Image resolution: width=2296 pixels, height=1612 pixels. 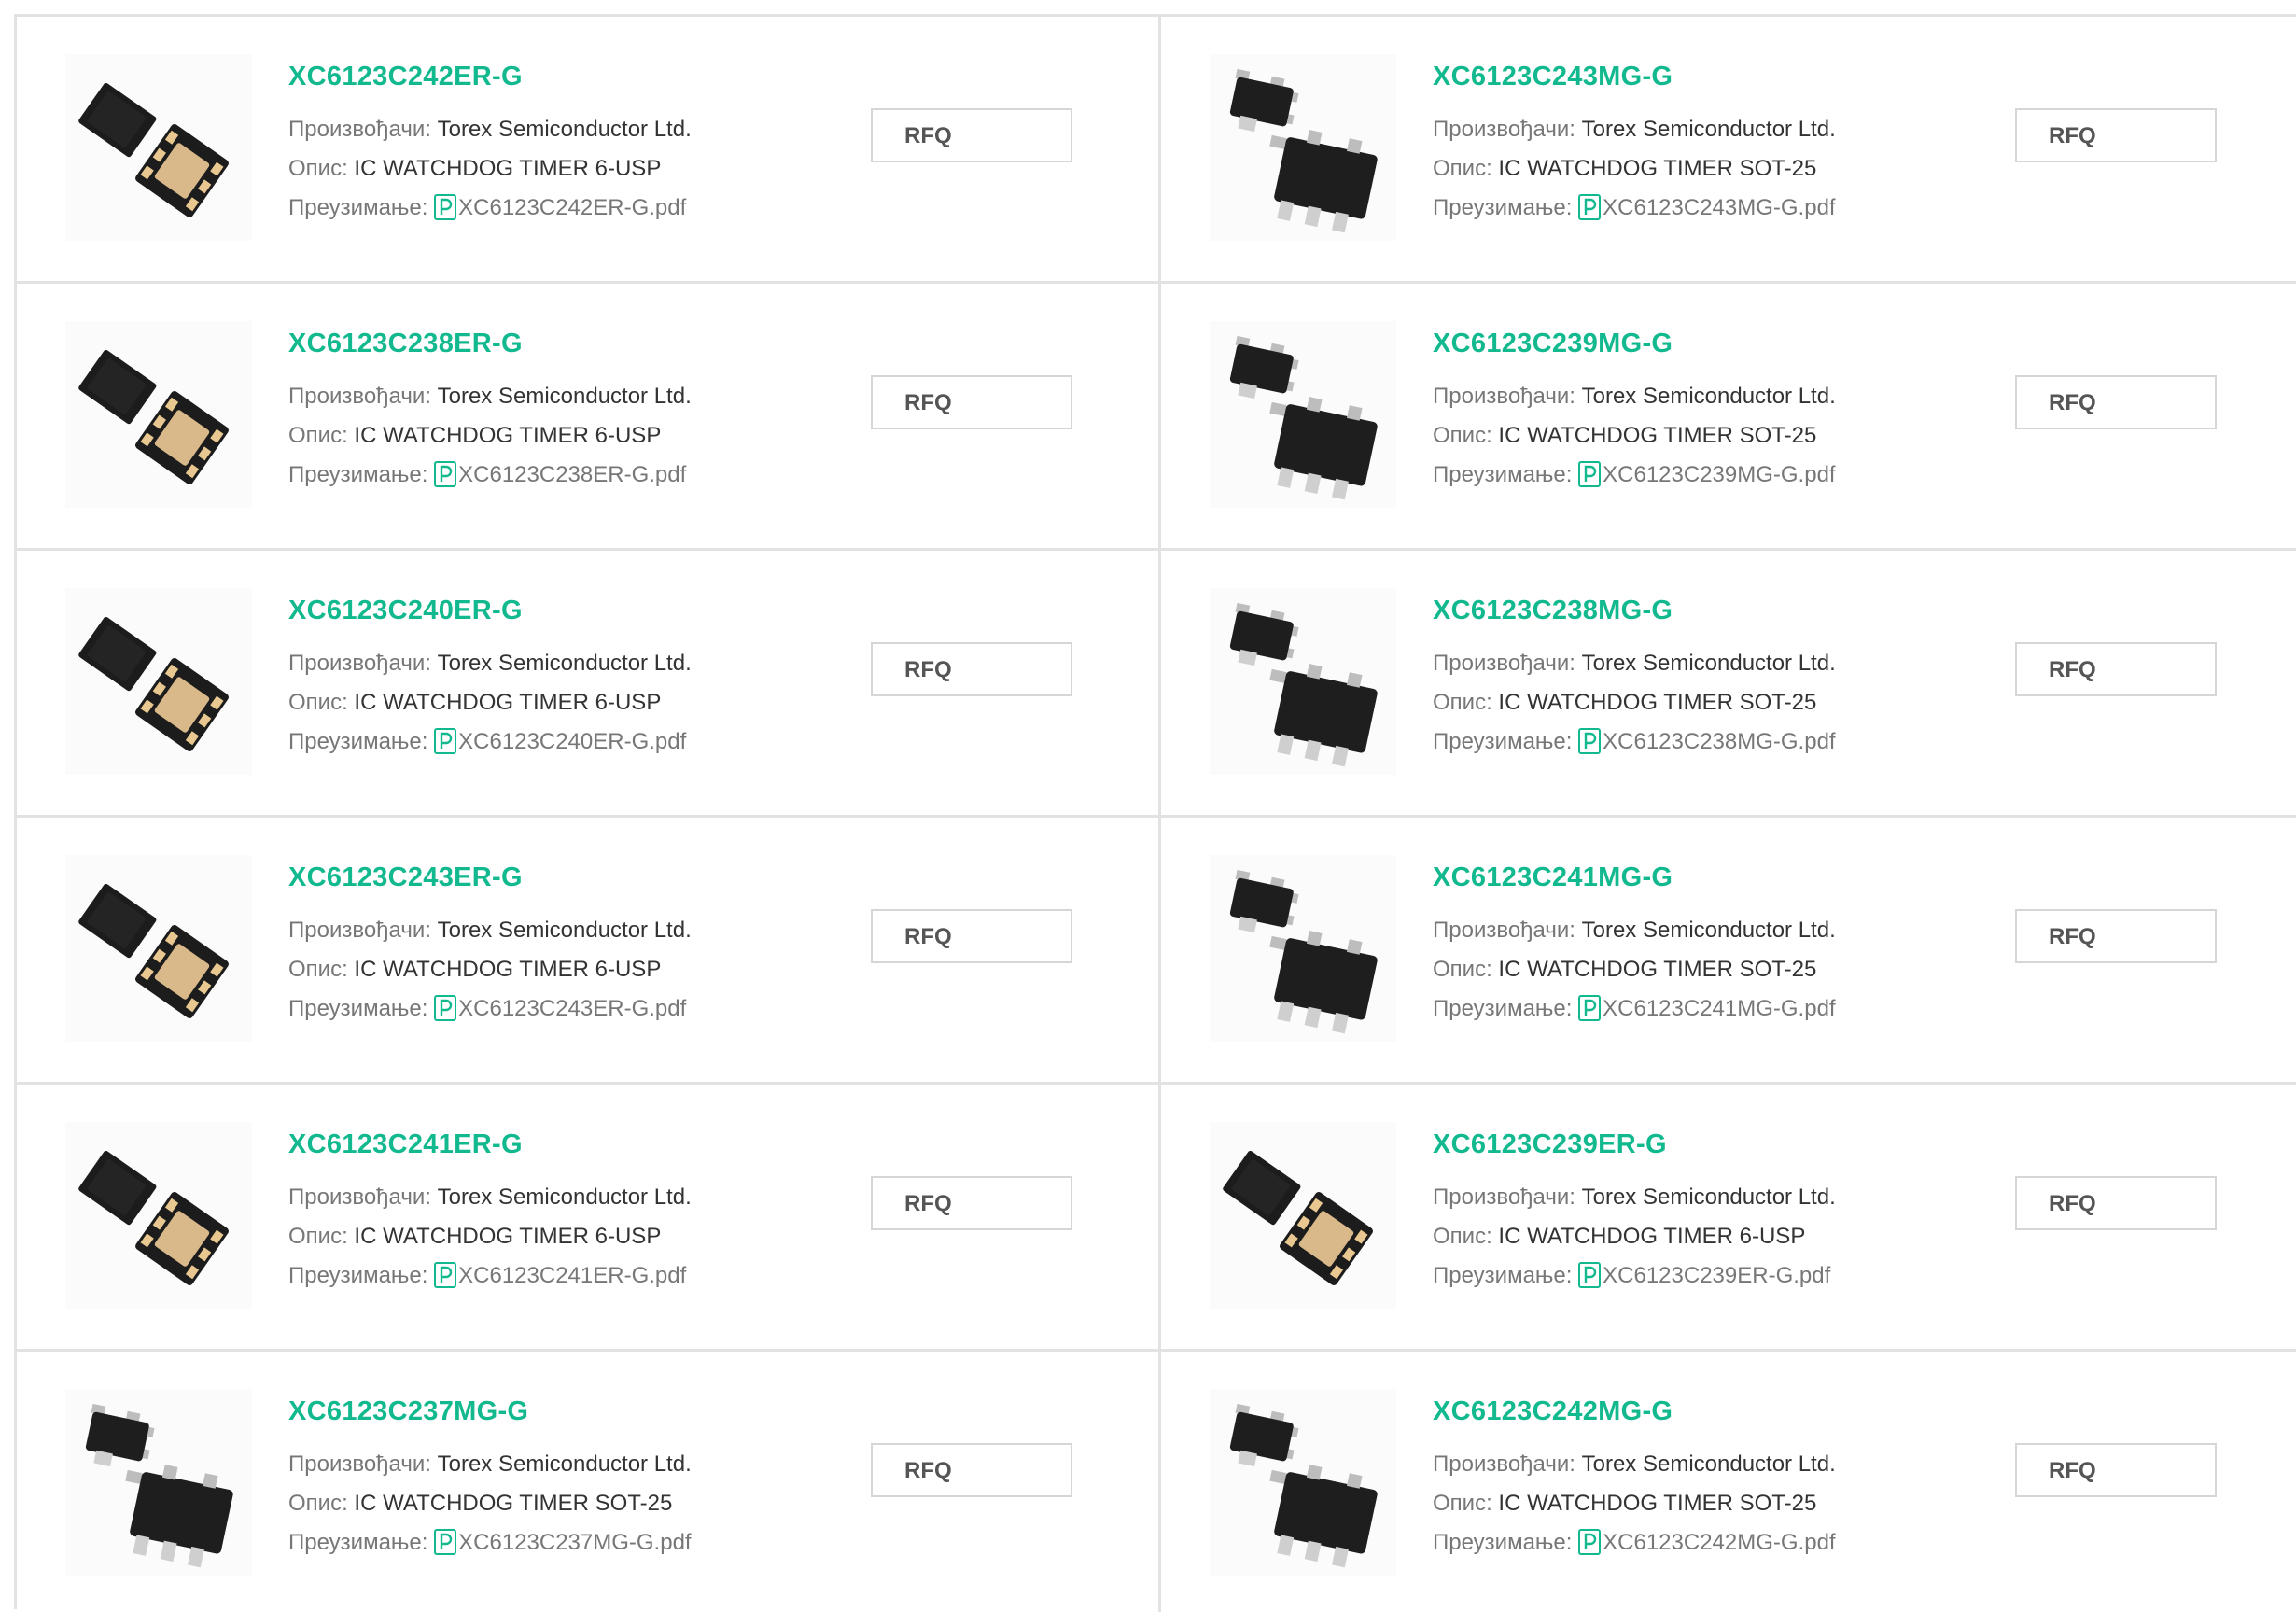 I want to click on download-row: Преузимање: XC6123C238ER-G.pdf, so click(x=490, y=476).